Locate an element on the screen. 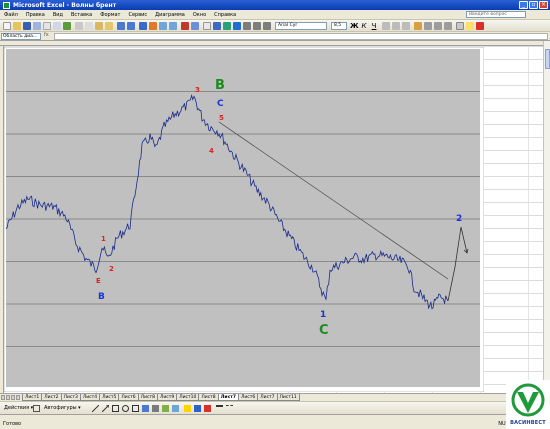  hyperlink-icon is located at coordinates (143, 26).